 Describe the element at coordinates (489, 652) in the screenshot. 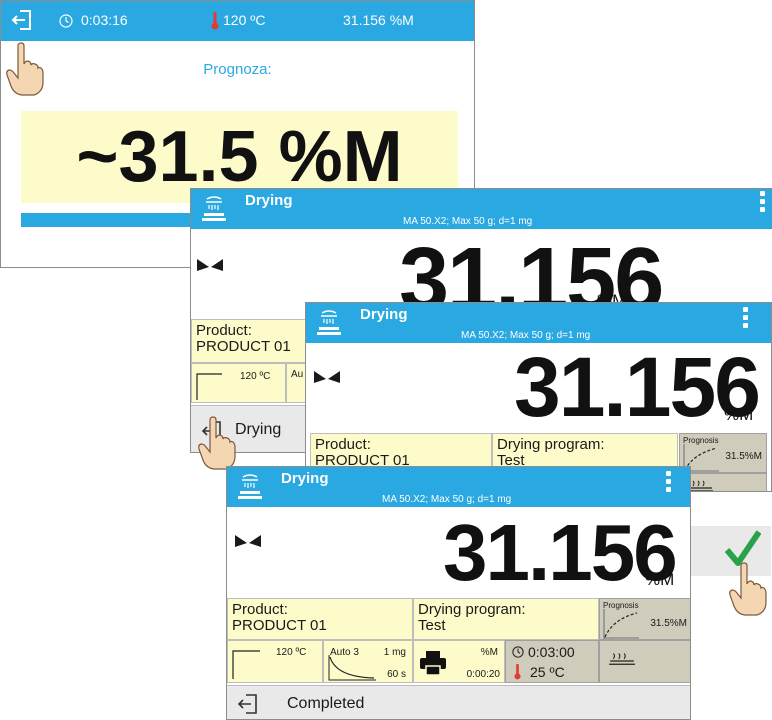

I see `printout-unit: %M` at that location.